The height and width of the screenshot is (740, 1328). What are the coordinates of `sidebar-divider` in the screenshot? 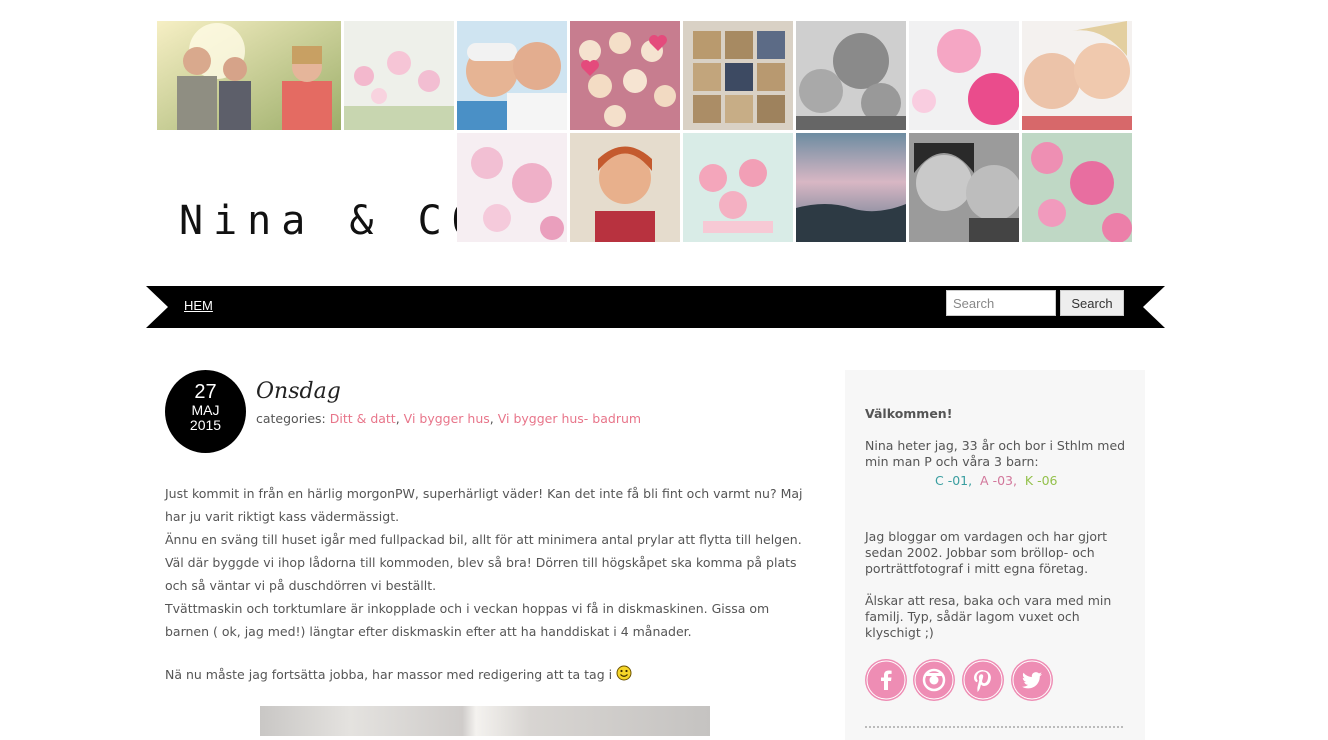 It's located at (994, 727).